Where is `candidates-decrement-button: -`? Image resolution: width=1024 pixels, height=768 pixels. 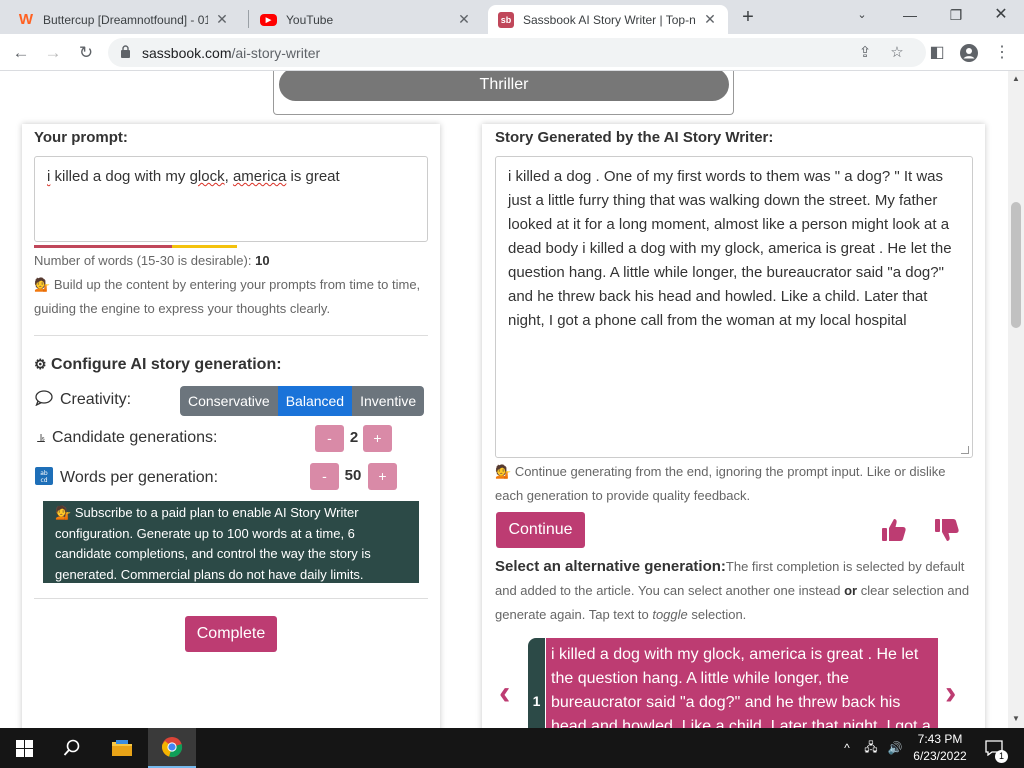 candidates-decrement-button: - is located at coordinates (329, 438).